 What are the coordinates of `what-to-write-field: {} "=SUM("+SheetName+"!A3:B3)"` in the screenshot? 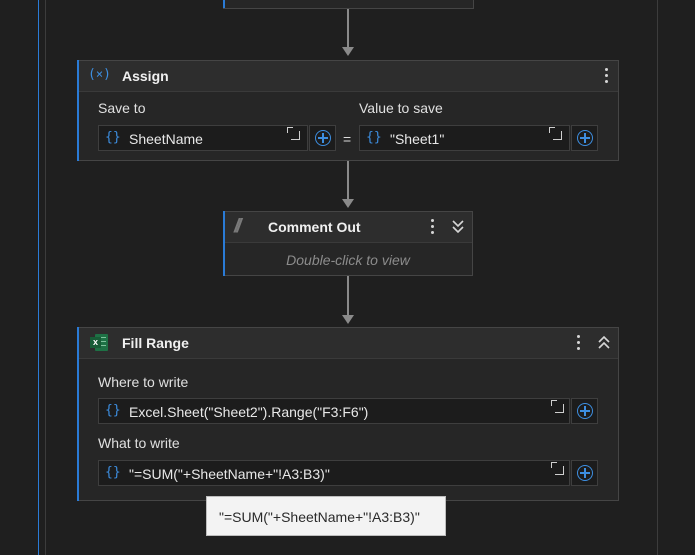 It's located at (334, 473).